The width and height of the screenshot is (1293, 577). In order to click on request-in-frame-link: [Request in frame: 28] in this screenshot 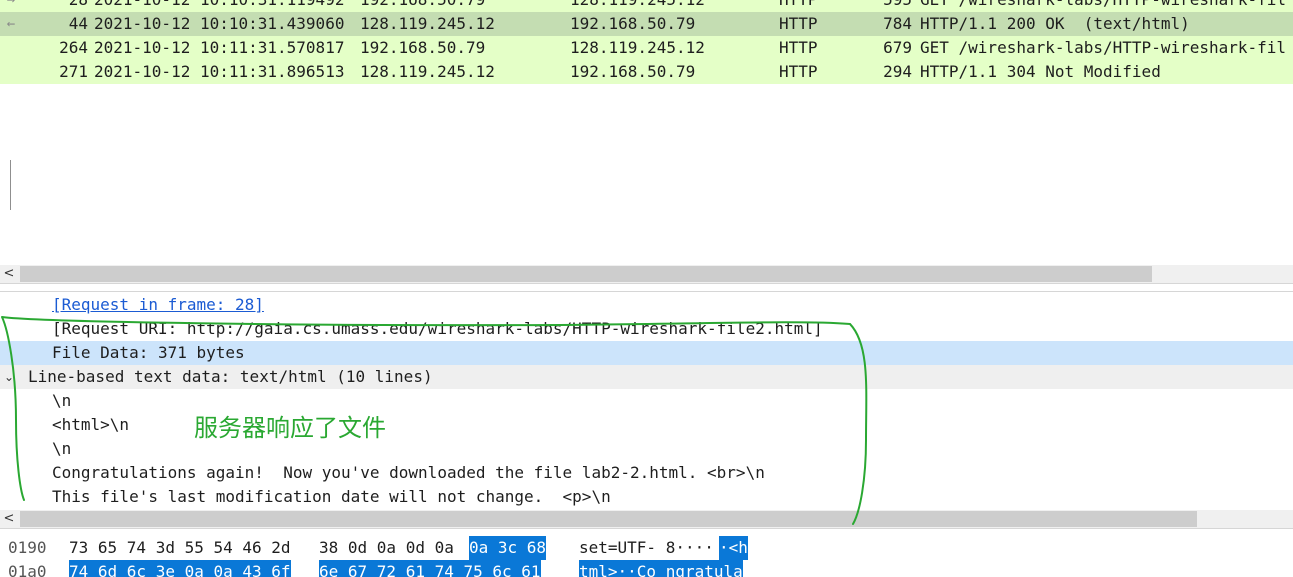, I will do `click(158, 305)`.